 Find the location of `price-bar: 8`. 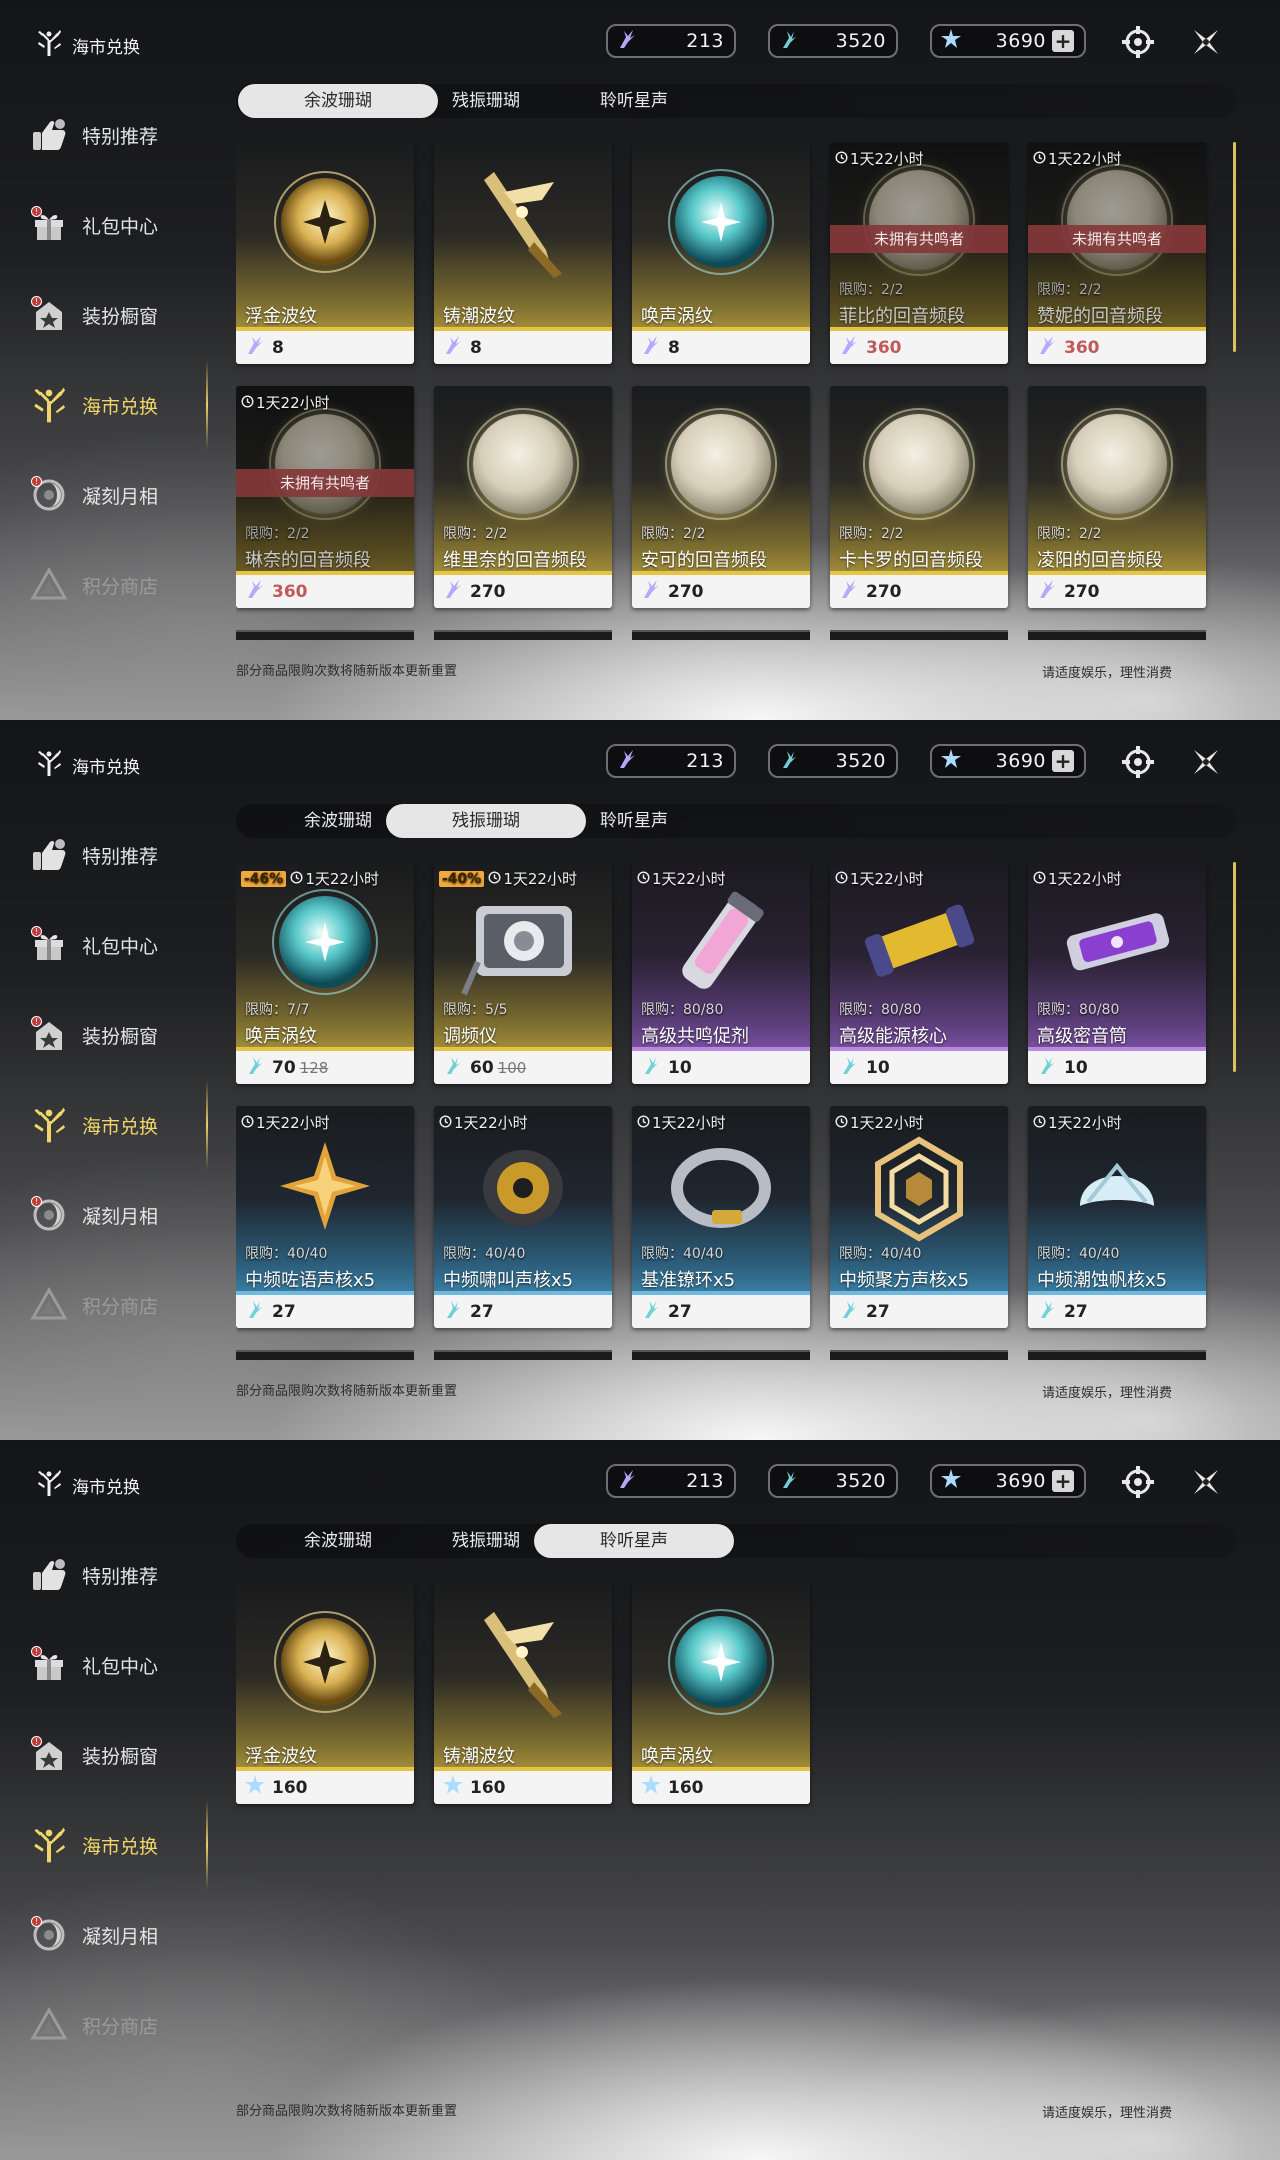

price-bar: 8 is located at coordinates (523, 347).